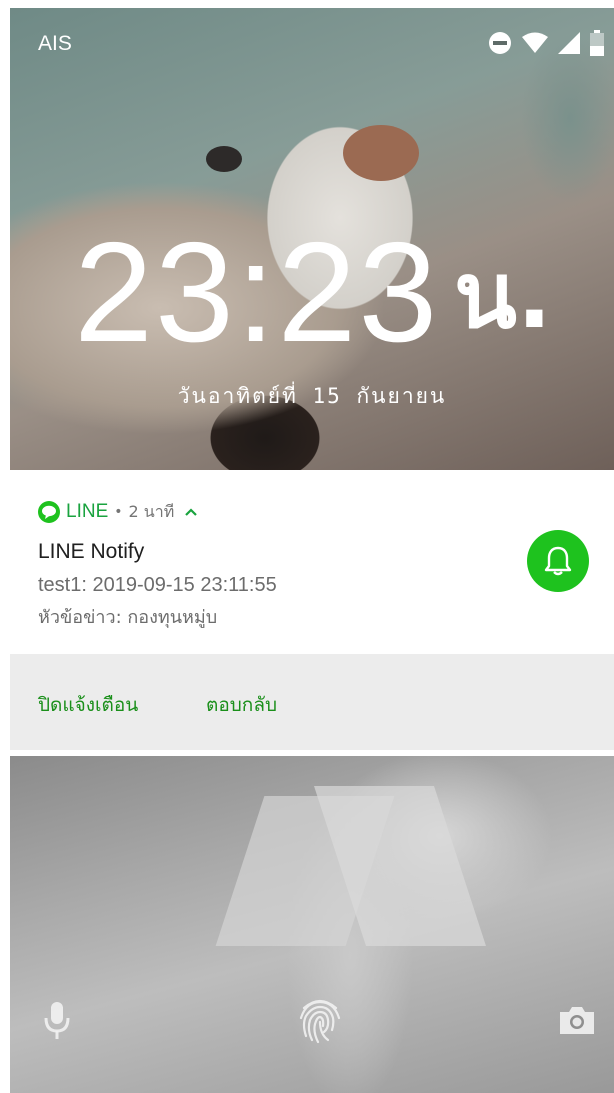 The width and height of the screenshot is (614, 1093). I want to click on status-icons, so click(546, 43).